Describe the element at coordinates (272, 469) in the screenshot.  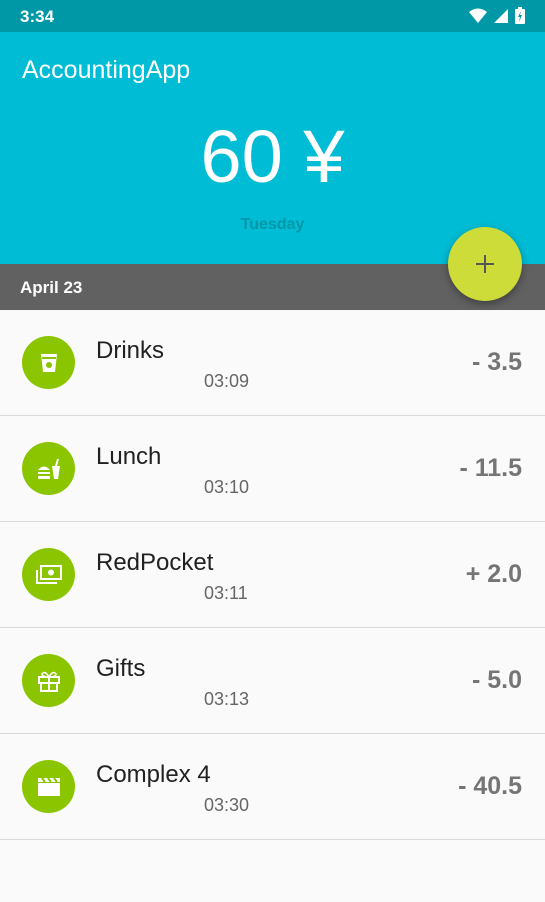
I see `list-item: Lunch 03:10 - 11.5` at that location.